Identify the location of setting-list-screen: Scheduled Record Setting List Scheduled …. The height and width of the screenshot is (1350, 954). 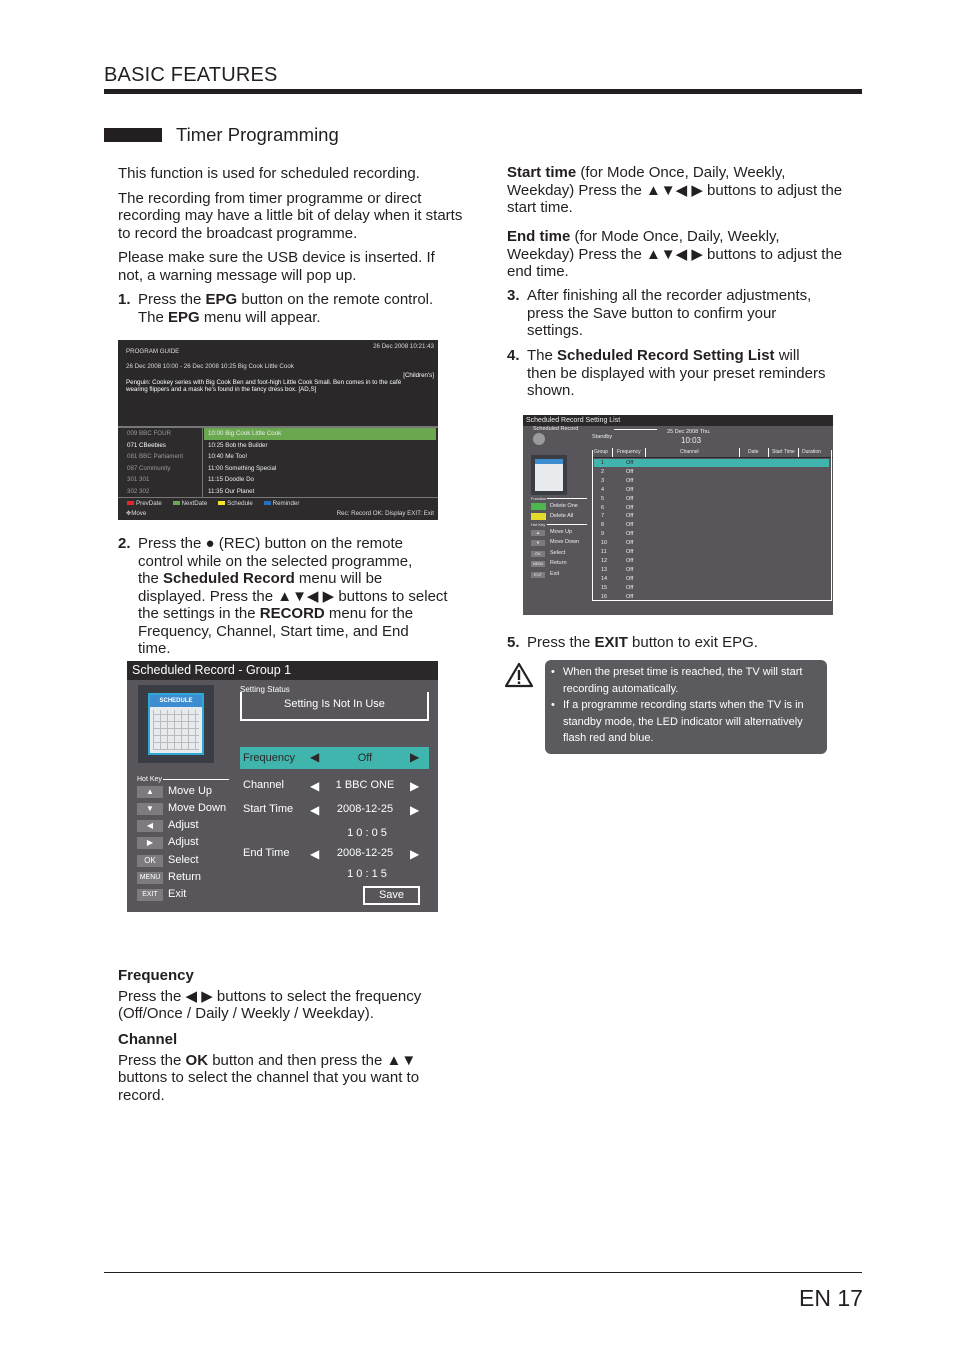
(678, 515).